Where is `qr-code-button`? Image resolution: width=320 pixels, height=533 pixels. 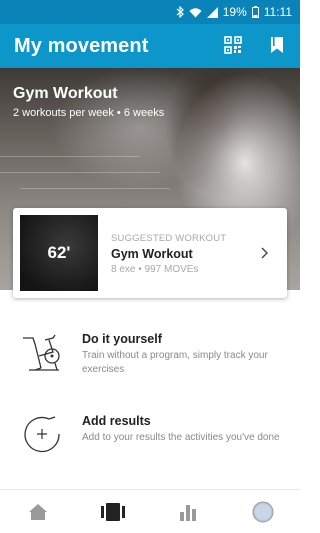 qr-code-button is located at coordinates (233, 45).